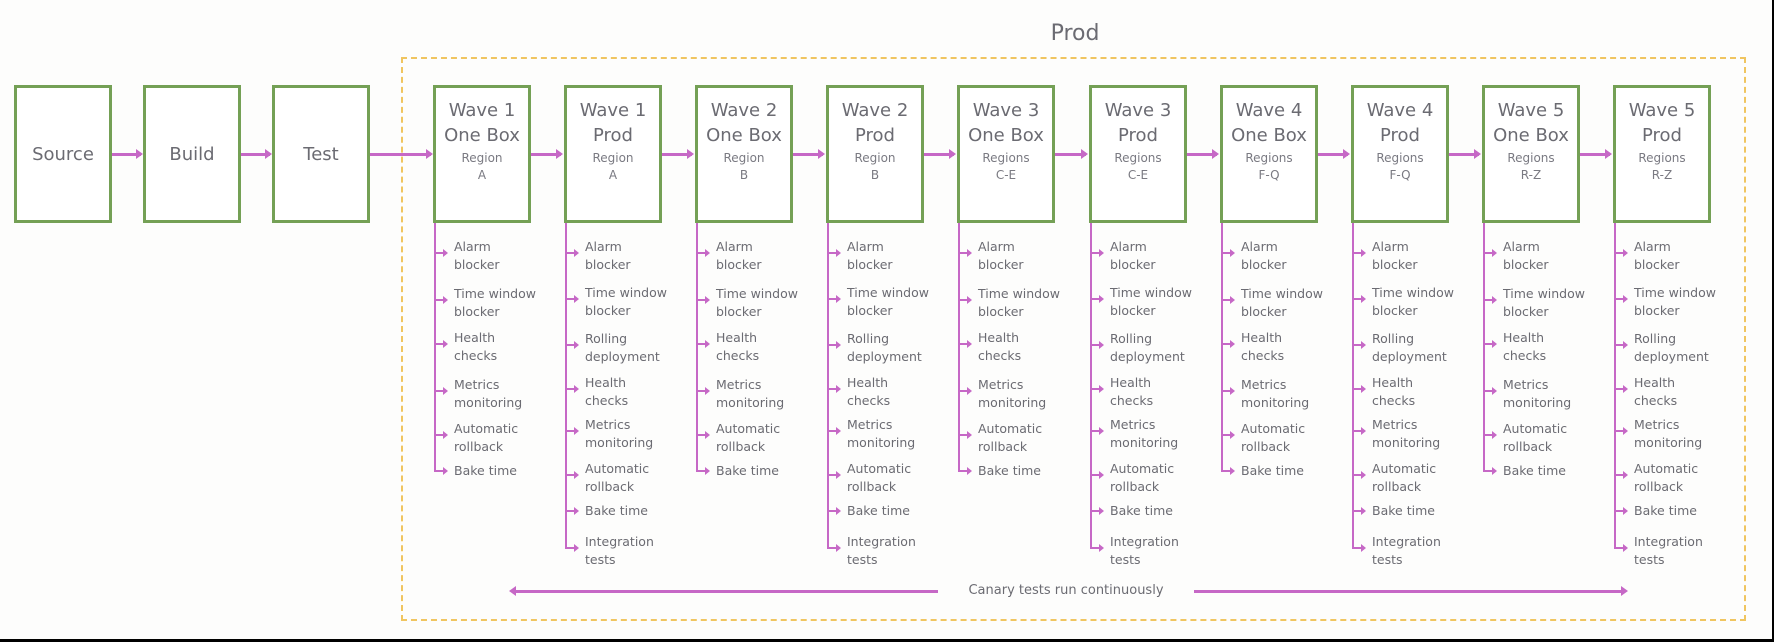 This screenshot has height=642, width=1774. Describe the element at coordinates (1006, 154) in the screenshot. I see `stage-wave-3-one-box: Wave 3 One Box Regions C-E` at that location.